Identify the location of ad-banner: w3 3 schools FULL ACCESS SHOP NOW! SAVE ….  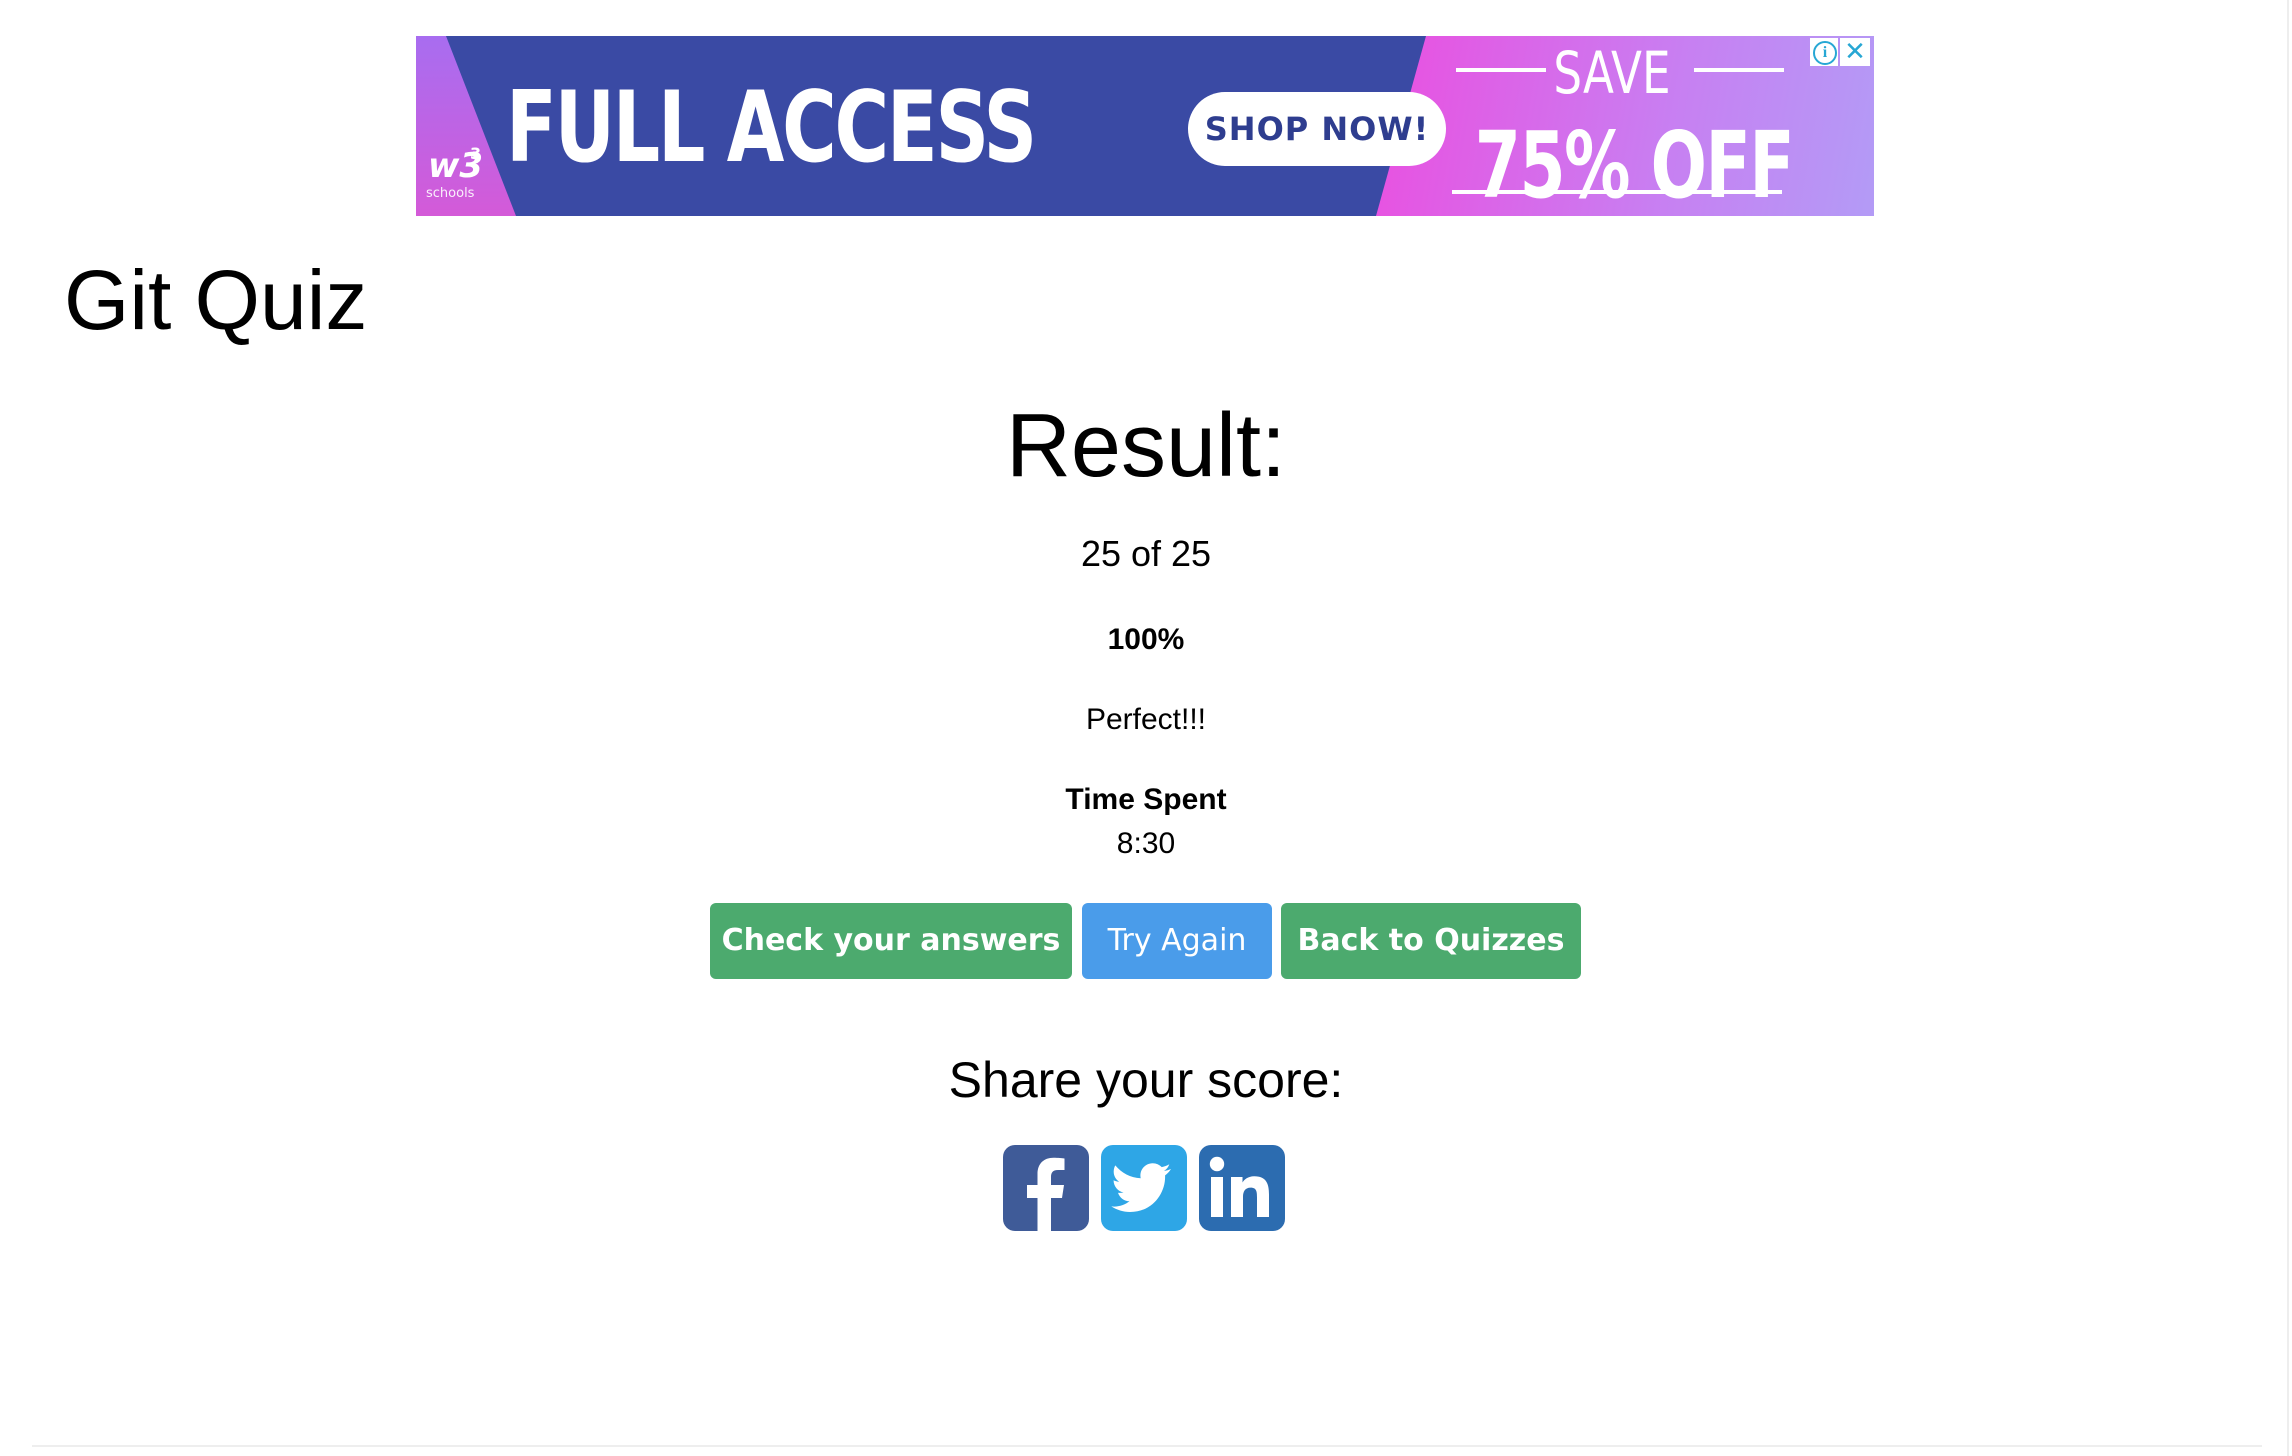
(1145, 126).